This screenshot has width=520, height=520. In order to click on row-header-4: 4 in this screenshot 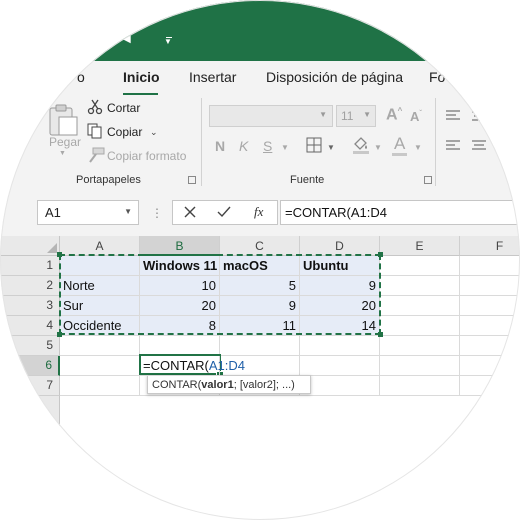, I will do `click(30, 326)`.